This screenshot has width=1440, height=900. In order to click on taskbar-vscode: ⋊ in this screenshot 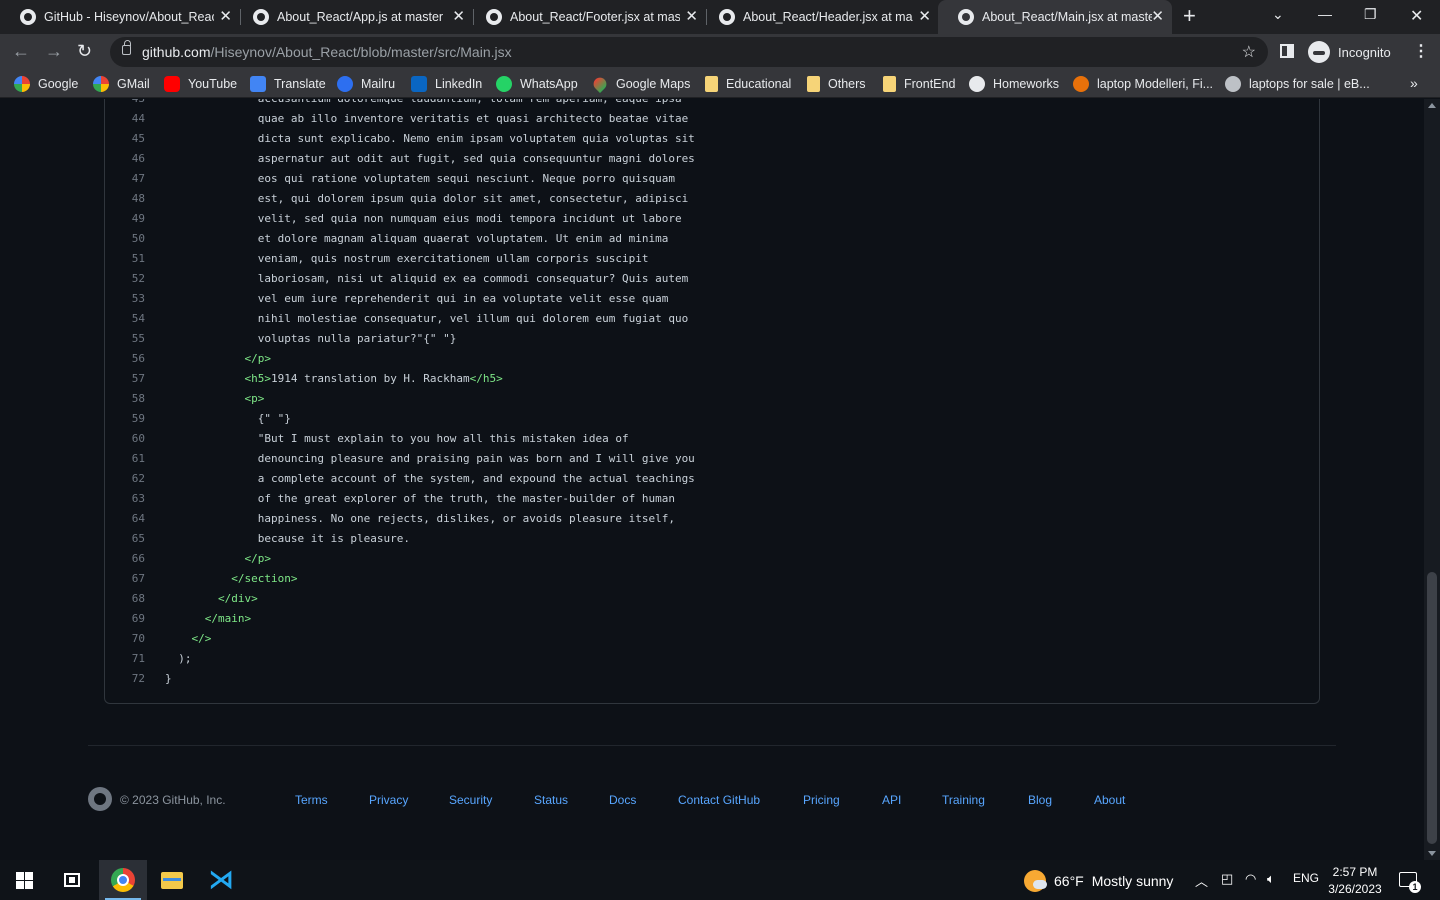, I will do `click(221, 880)`.